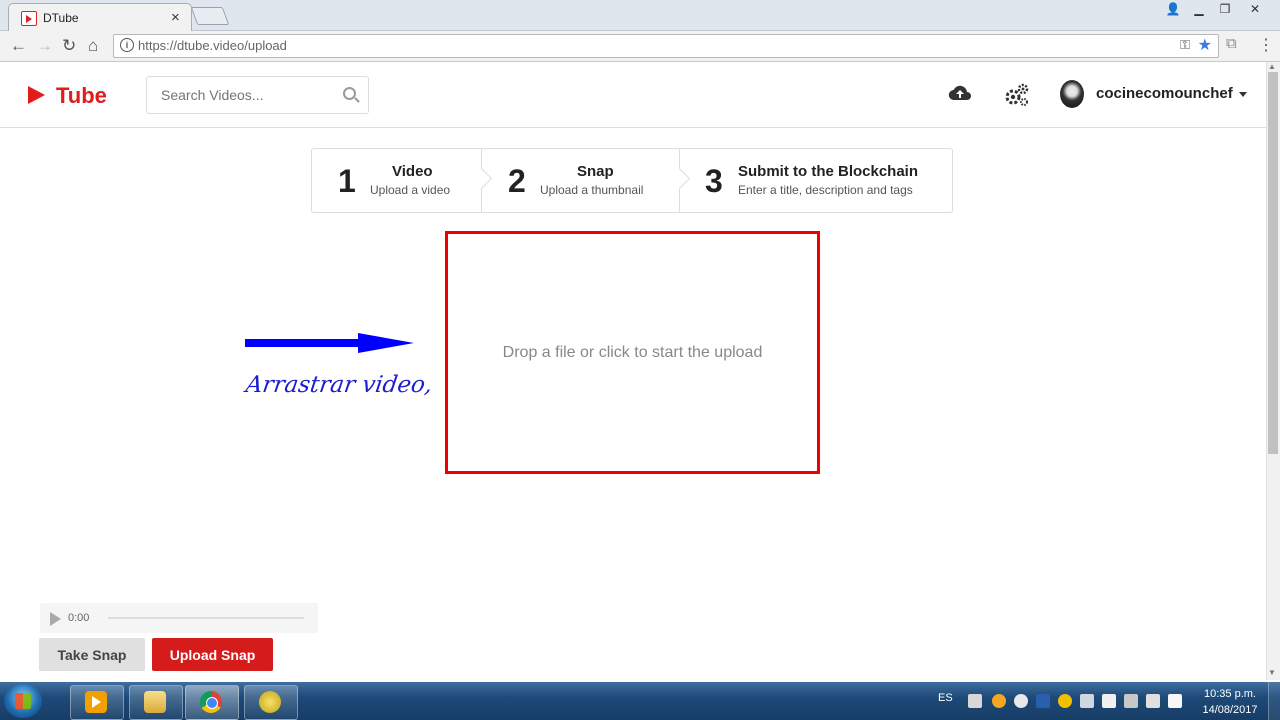 This screenshot has height=720, width=1280. Describe the element at coordinates (412, 171) in the screenshot. I see `step-title: Video` at that location.